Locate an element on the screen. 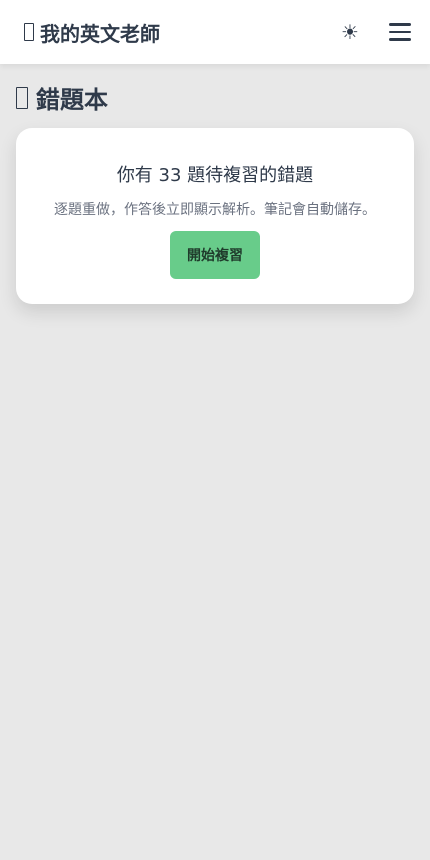 The height and width of the screenshot is (860, 430). app-title: 我的英文老師 is located at coordinates (100, 33).